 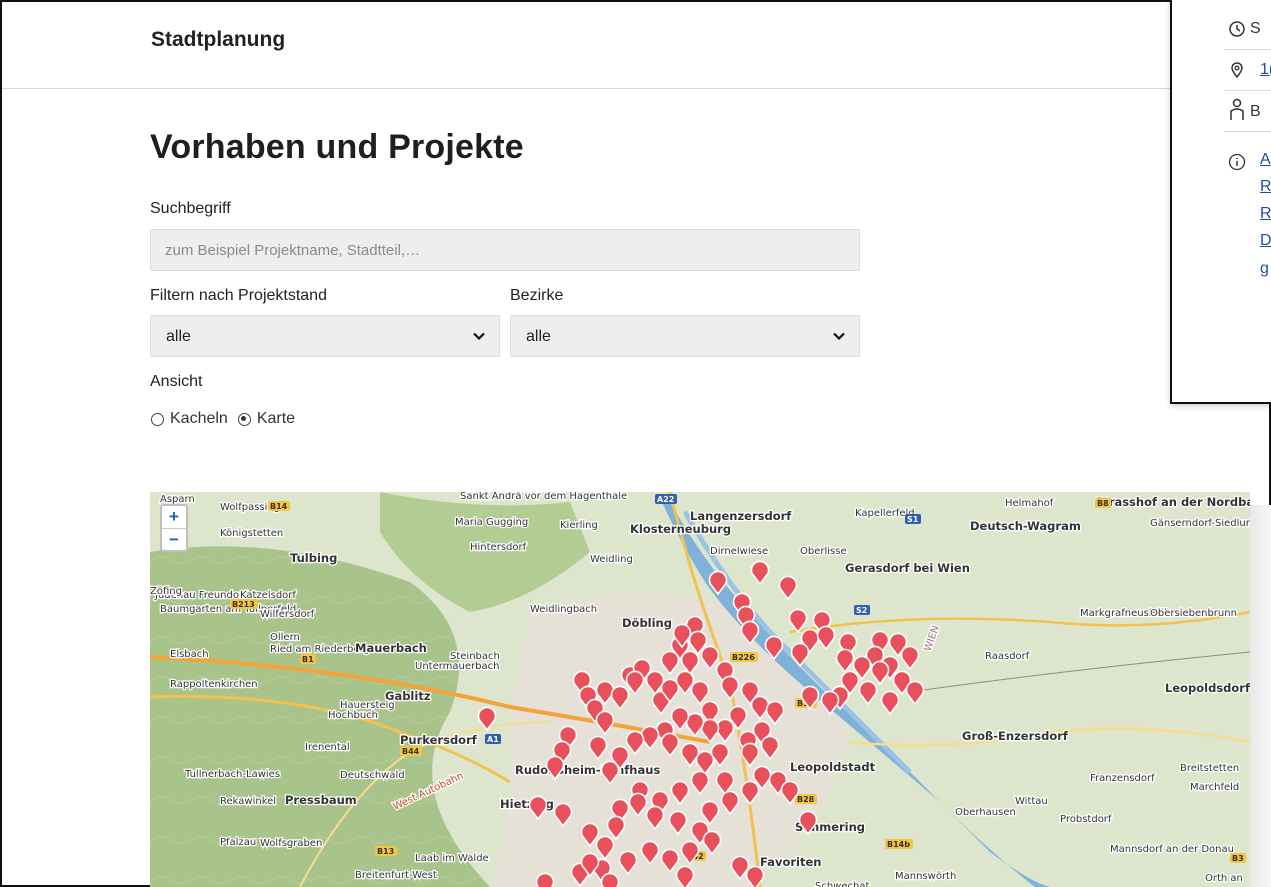 I want to click on road-shield: B44, so click(x=411, y=751).